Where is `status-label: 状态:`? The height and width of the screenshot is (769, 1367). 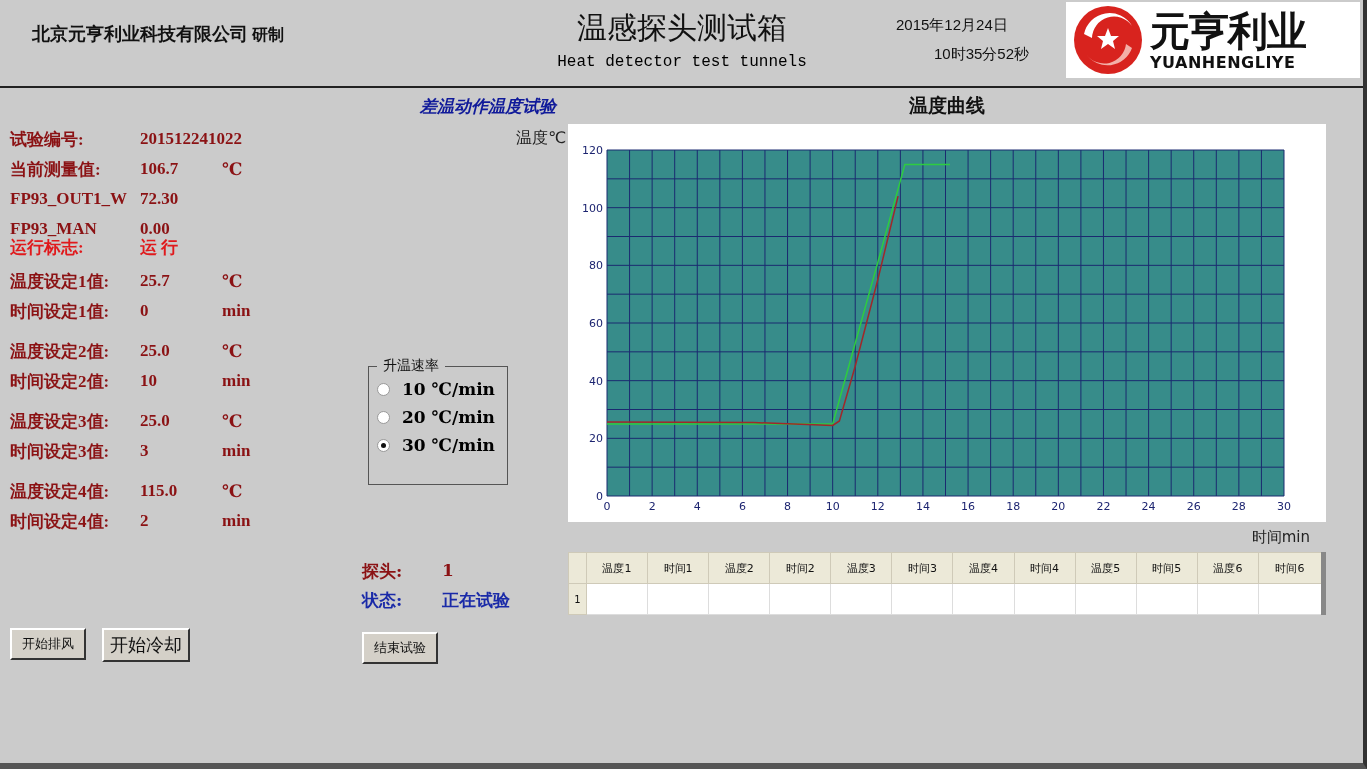
status-label: 状态: is located at coordinates (383, 600).